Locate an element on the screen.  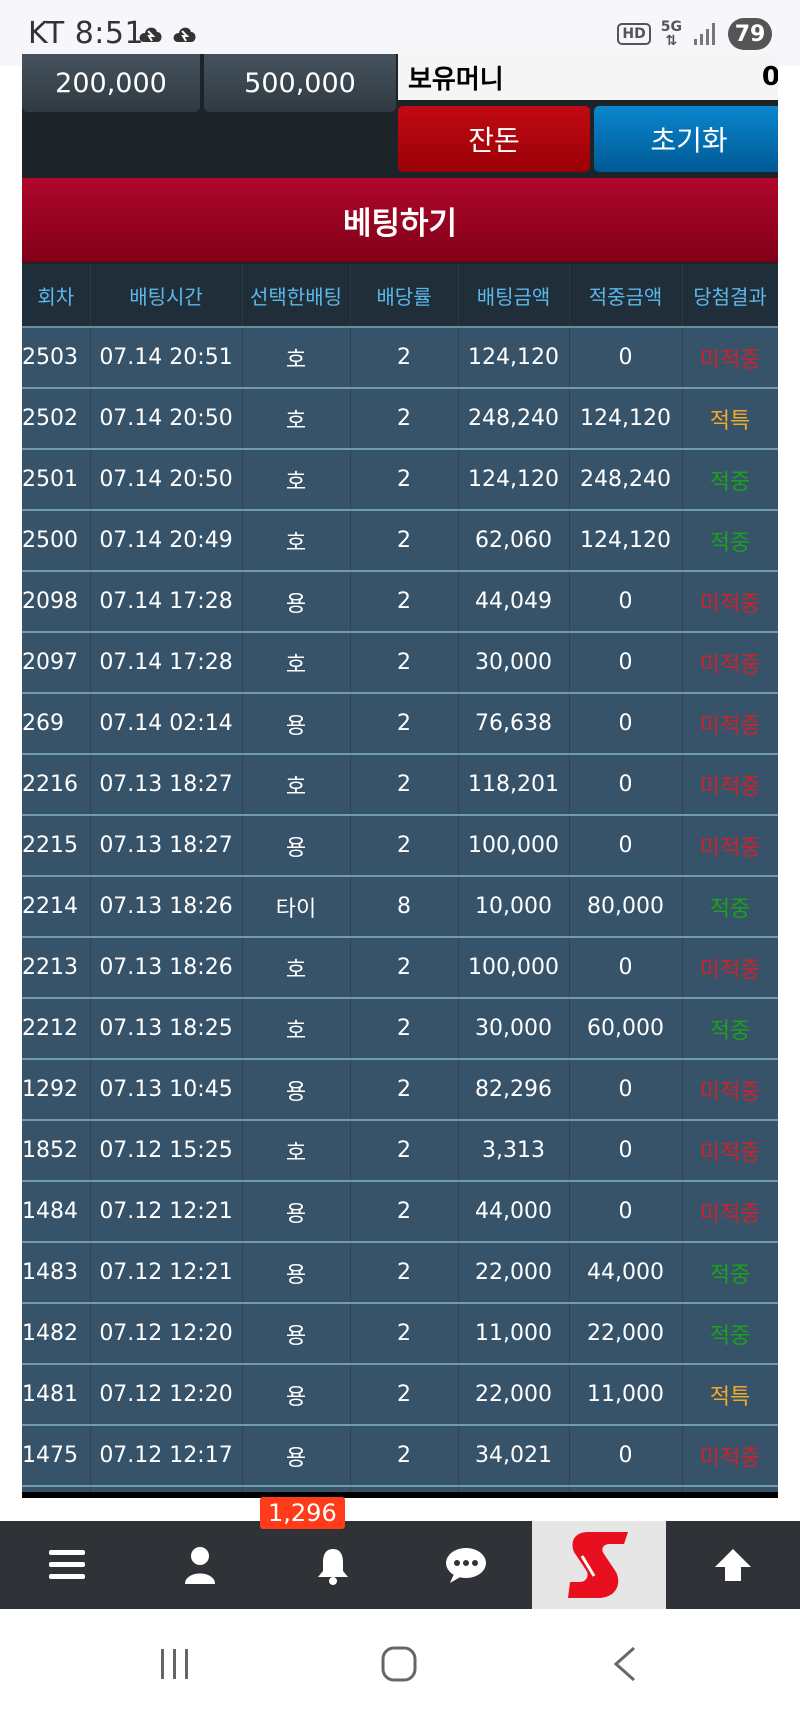
profile-button is located at coordinates (199, 1565).